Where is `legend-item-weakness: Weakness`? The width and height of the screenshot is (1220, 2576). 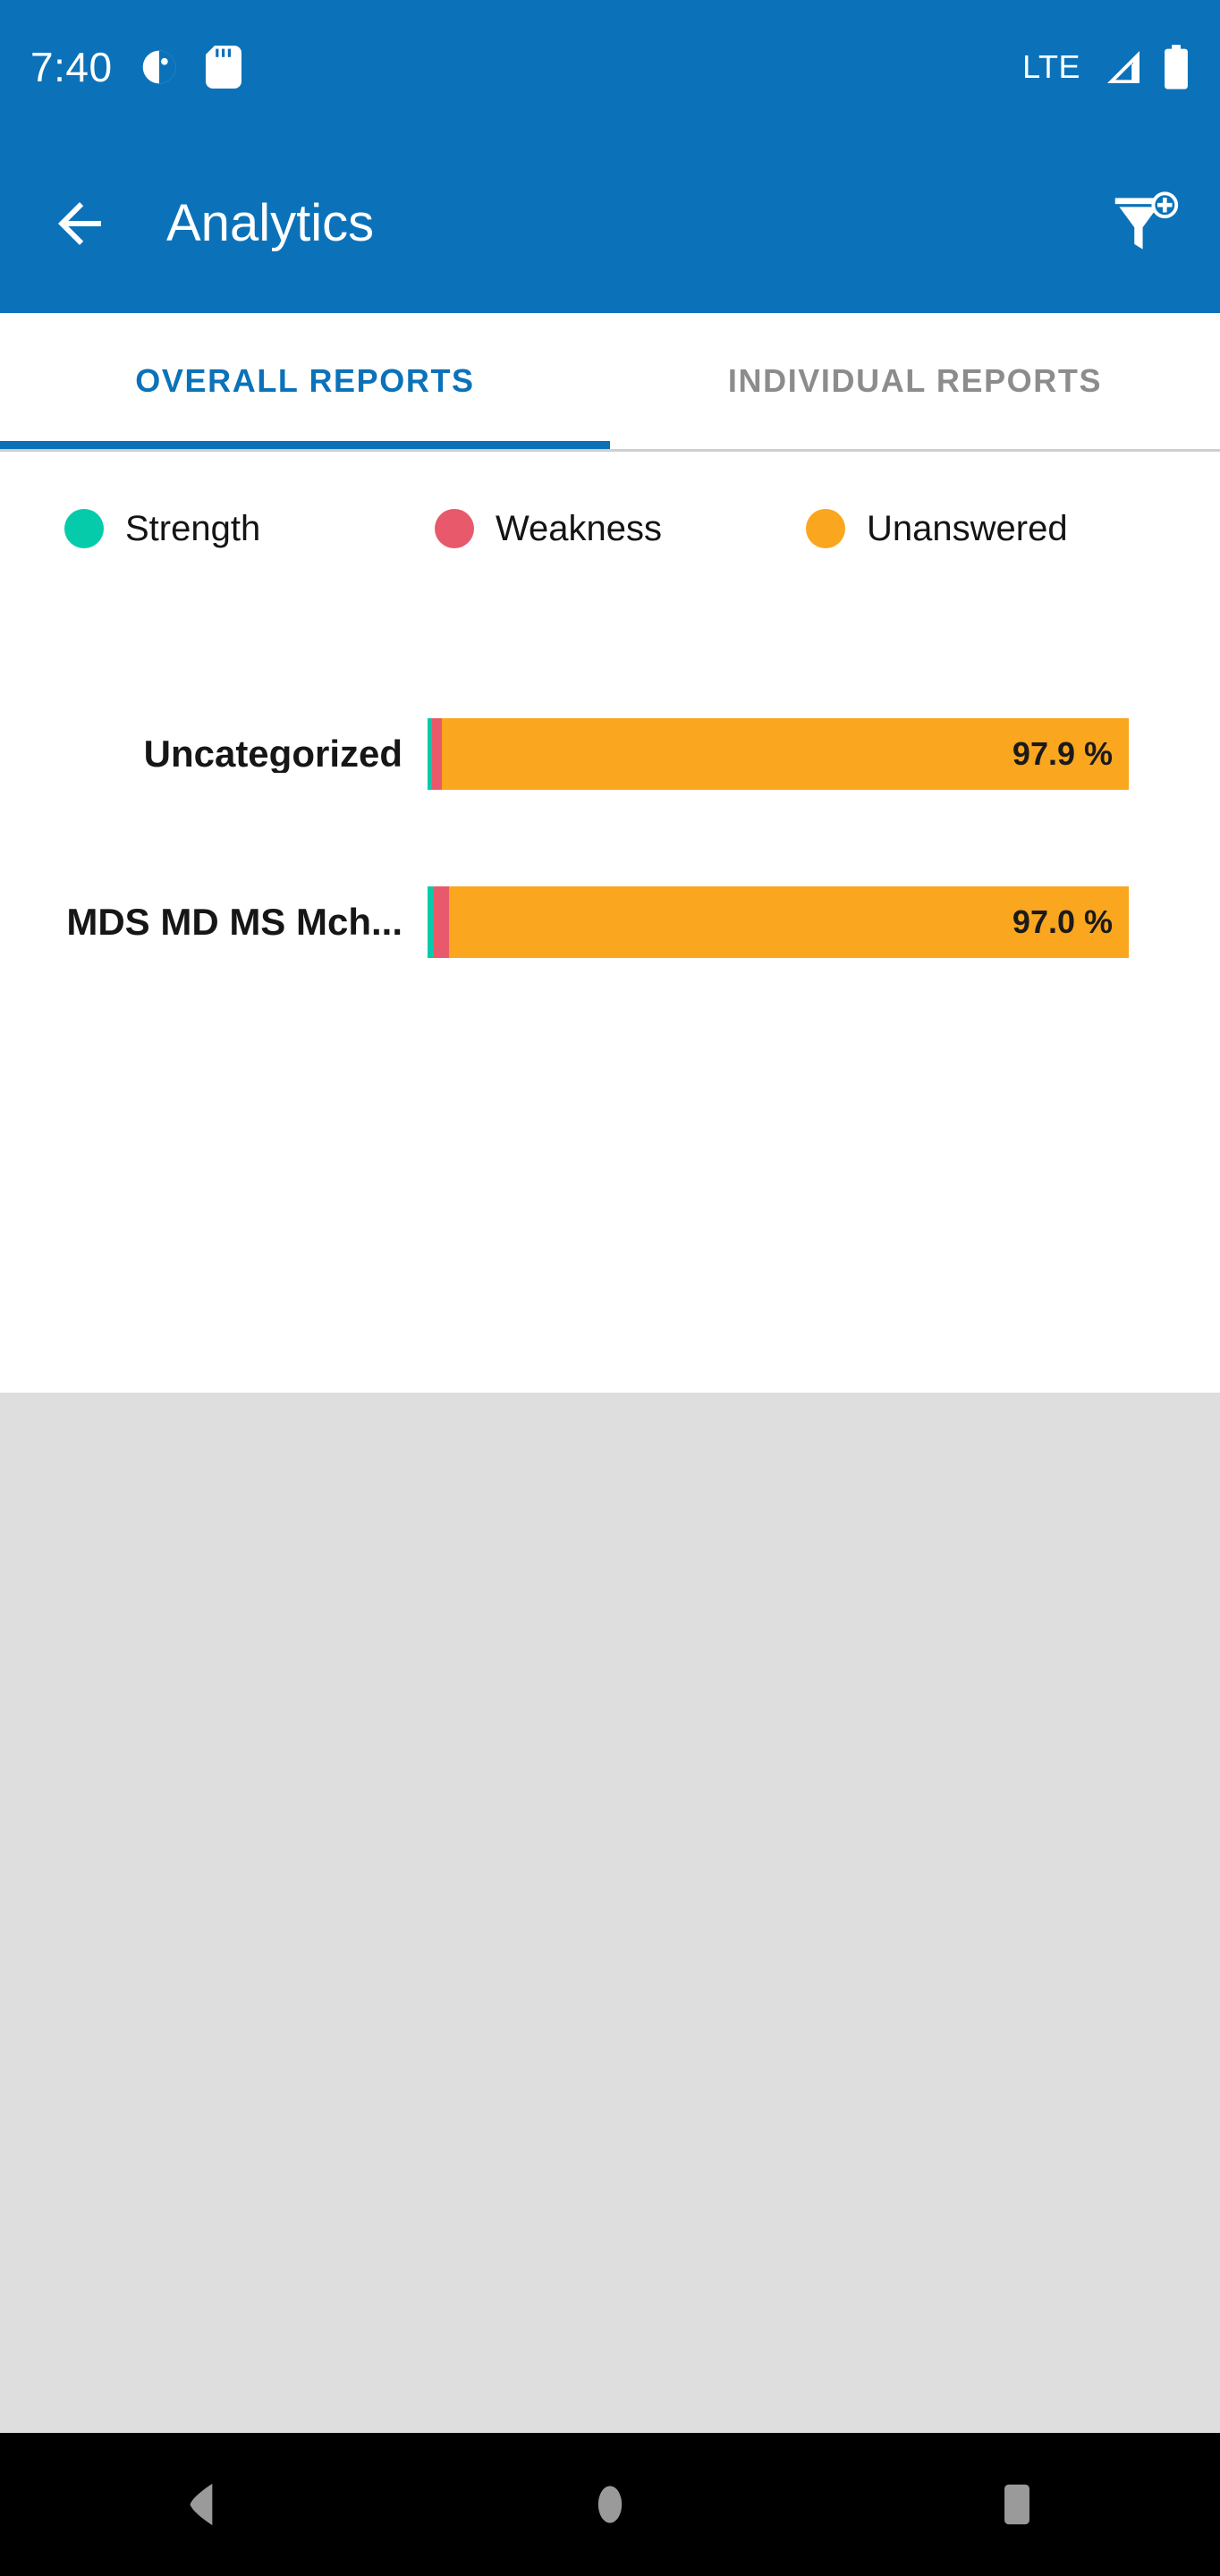
legend-item-weakness: Weakness is located at coordinates (621, 528).